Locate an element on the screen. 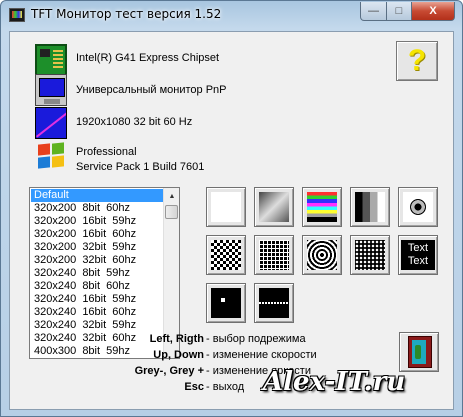  test-checkerboard-button is located at coordinates (226, 255).